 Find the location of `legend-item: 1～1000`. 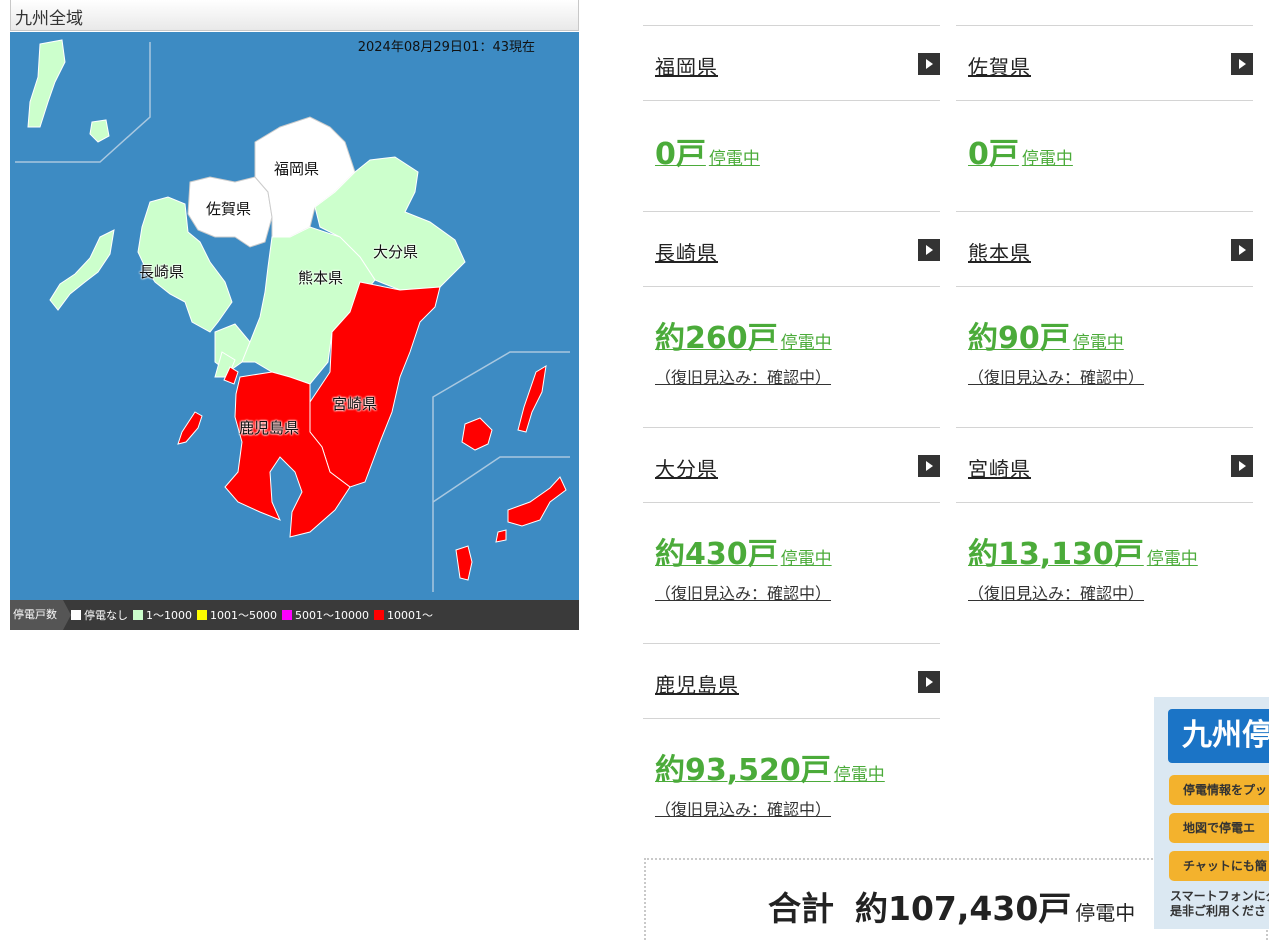

legend-item: 1～1000 is located at coordinates (162, 615).